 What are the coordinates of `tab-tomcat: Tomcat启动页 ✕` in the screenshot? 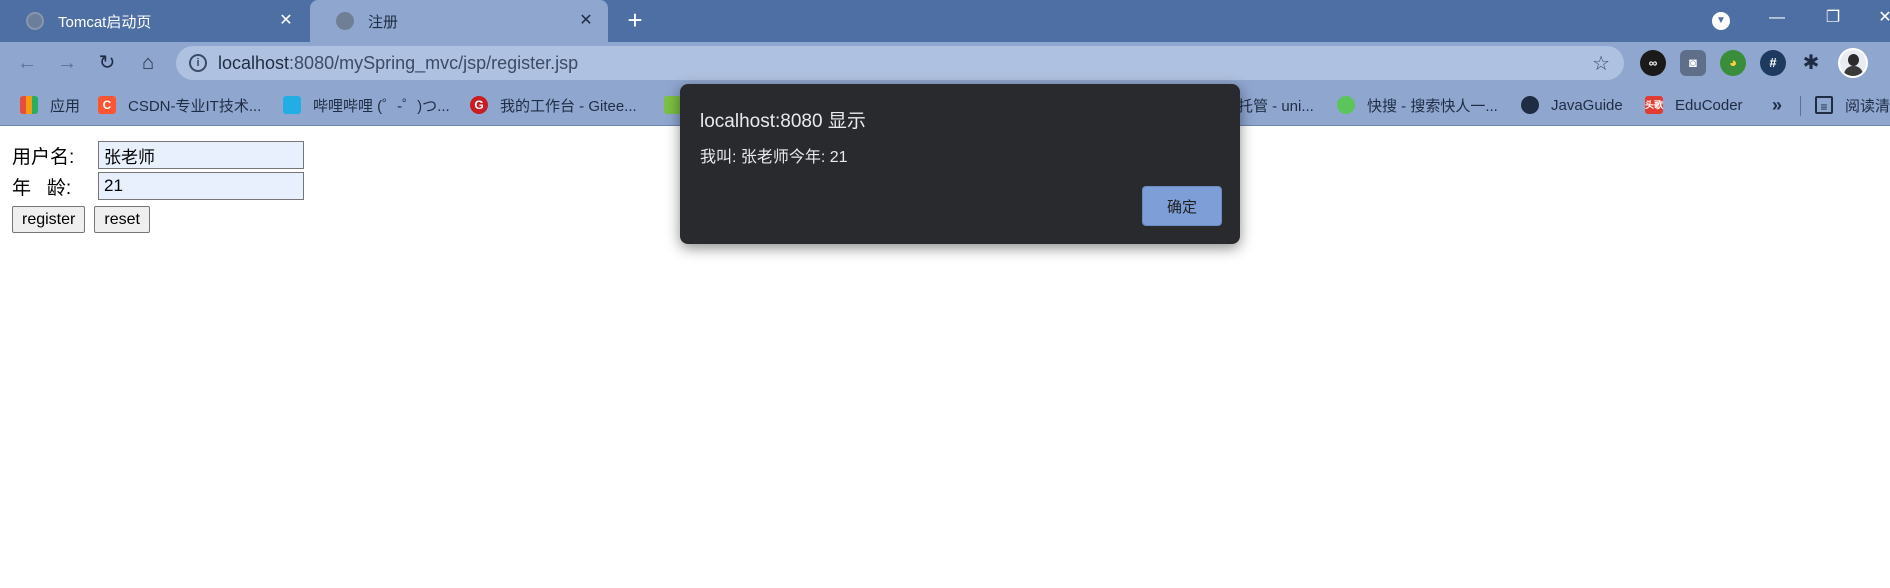 It's located at (154, 21).